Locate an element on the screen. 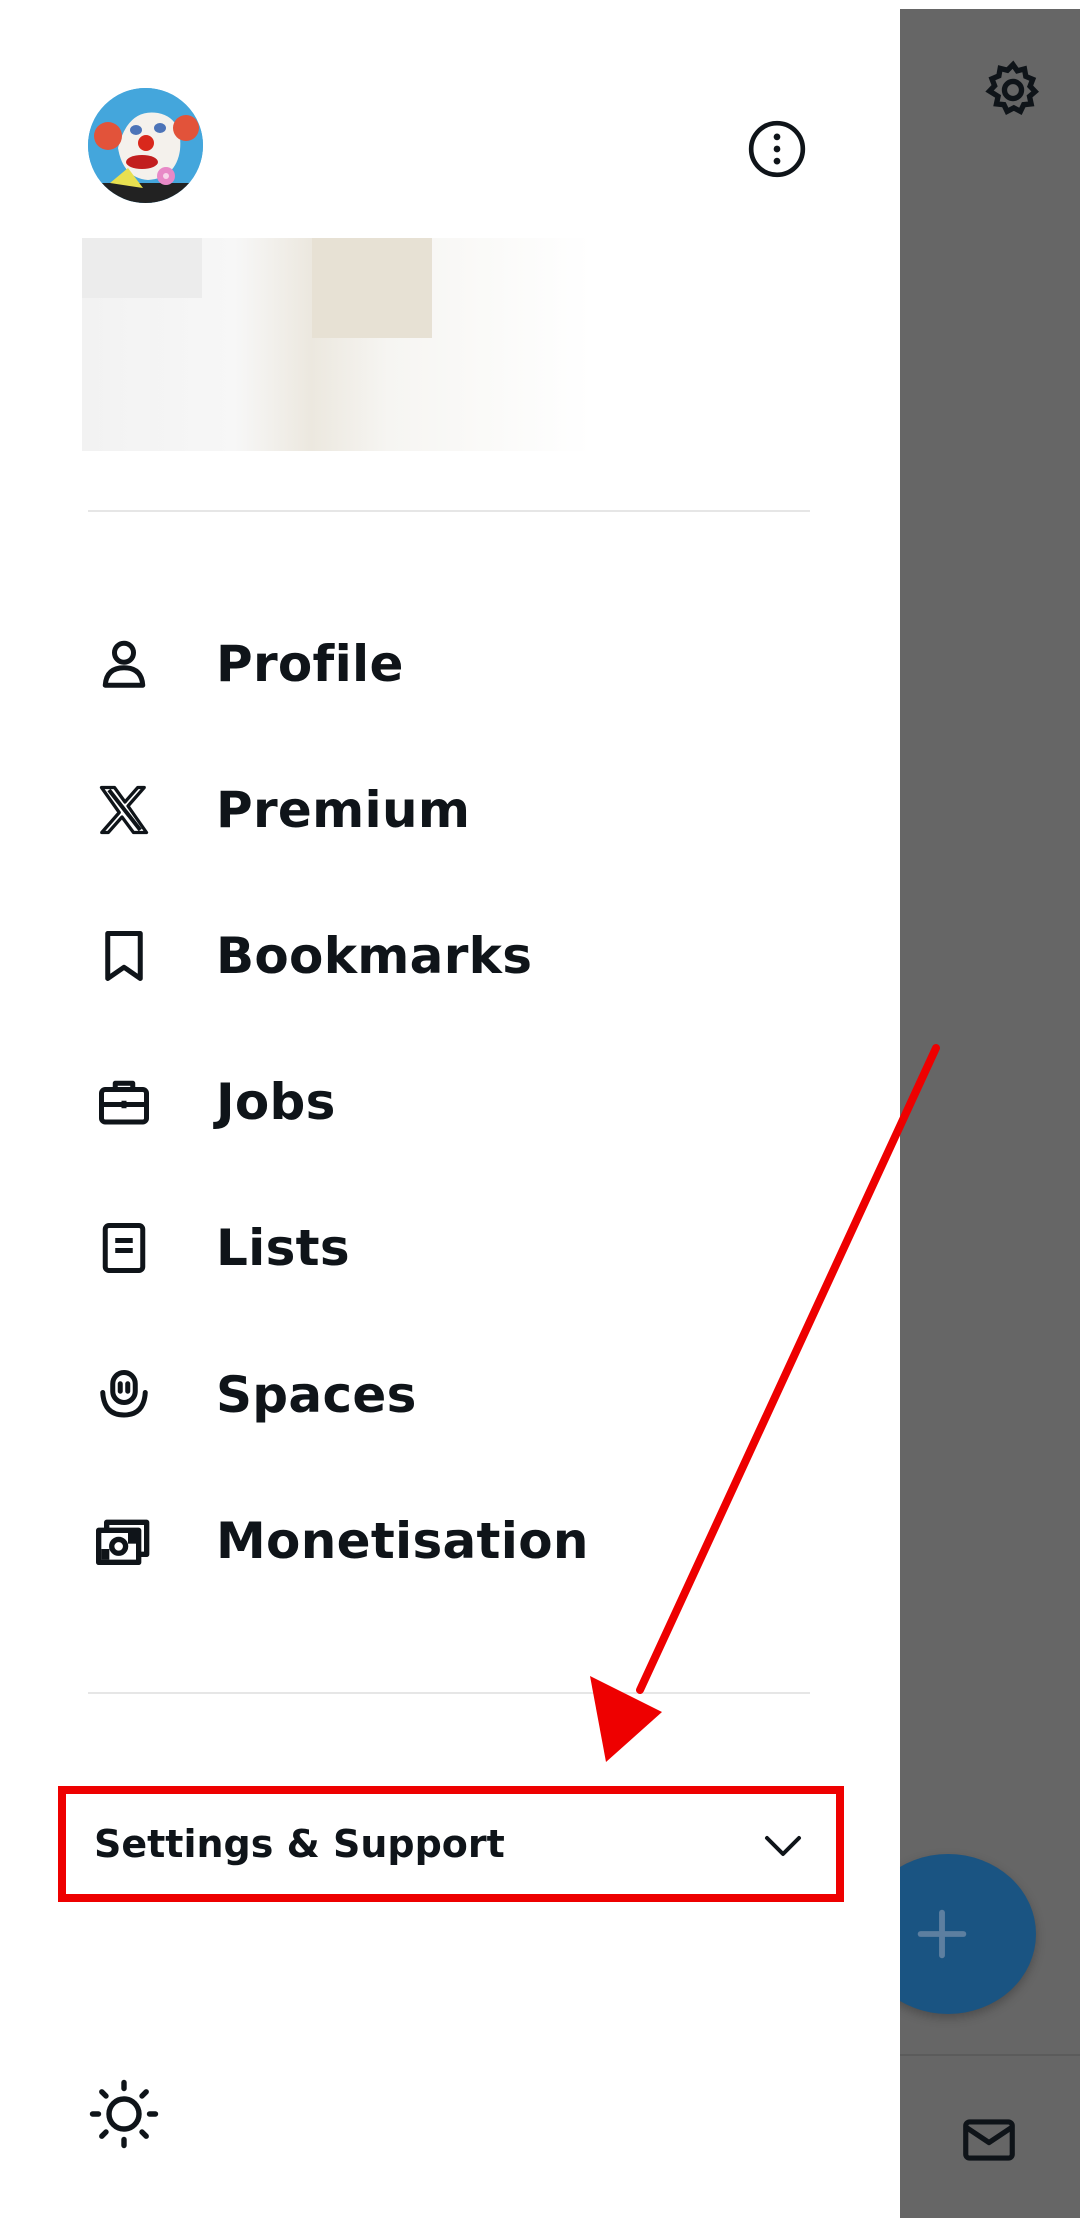  menu-item-jobs: Jobs is located at coordinates (448, 1102).